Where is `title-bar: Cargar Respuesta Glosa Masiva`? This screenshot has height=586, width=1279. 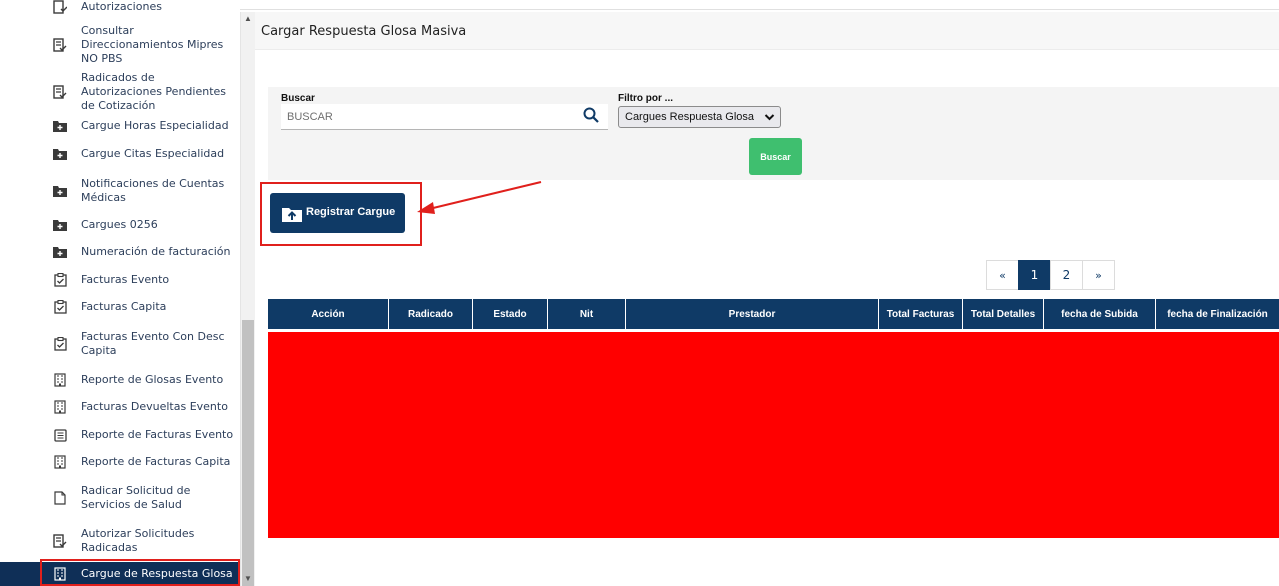
title-bar: Cargar Respuesta Glosa Masiva is located at coordinates (767, 31).